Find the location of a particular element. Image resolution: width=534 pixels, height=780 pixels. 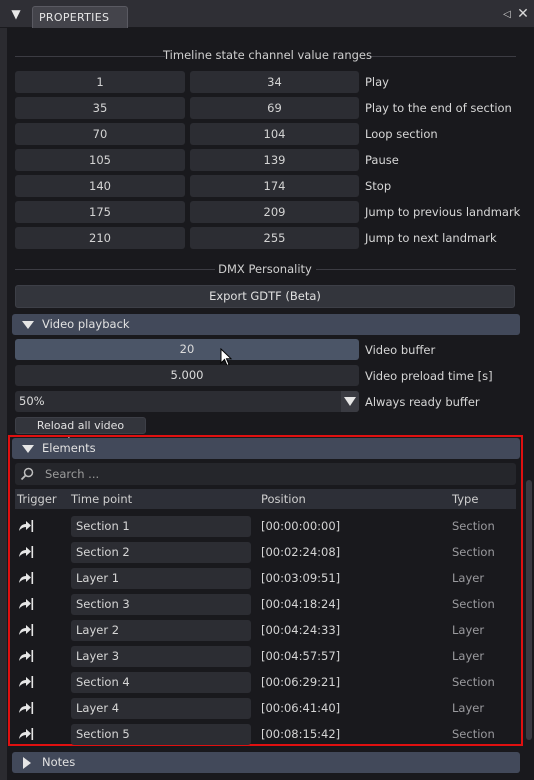

range-state-label: Pause is located at coordinates (382, 160).